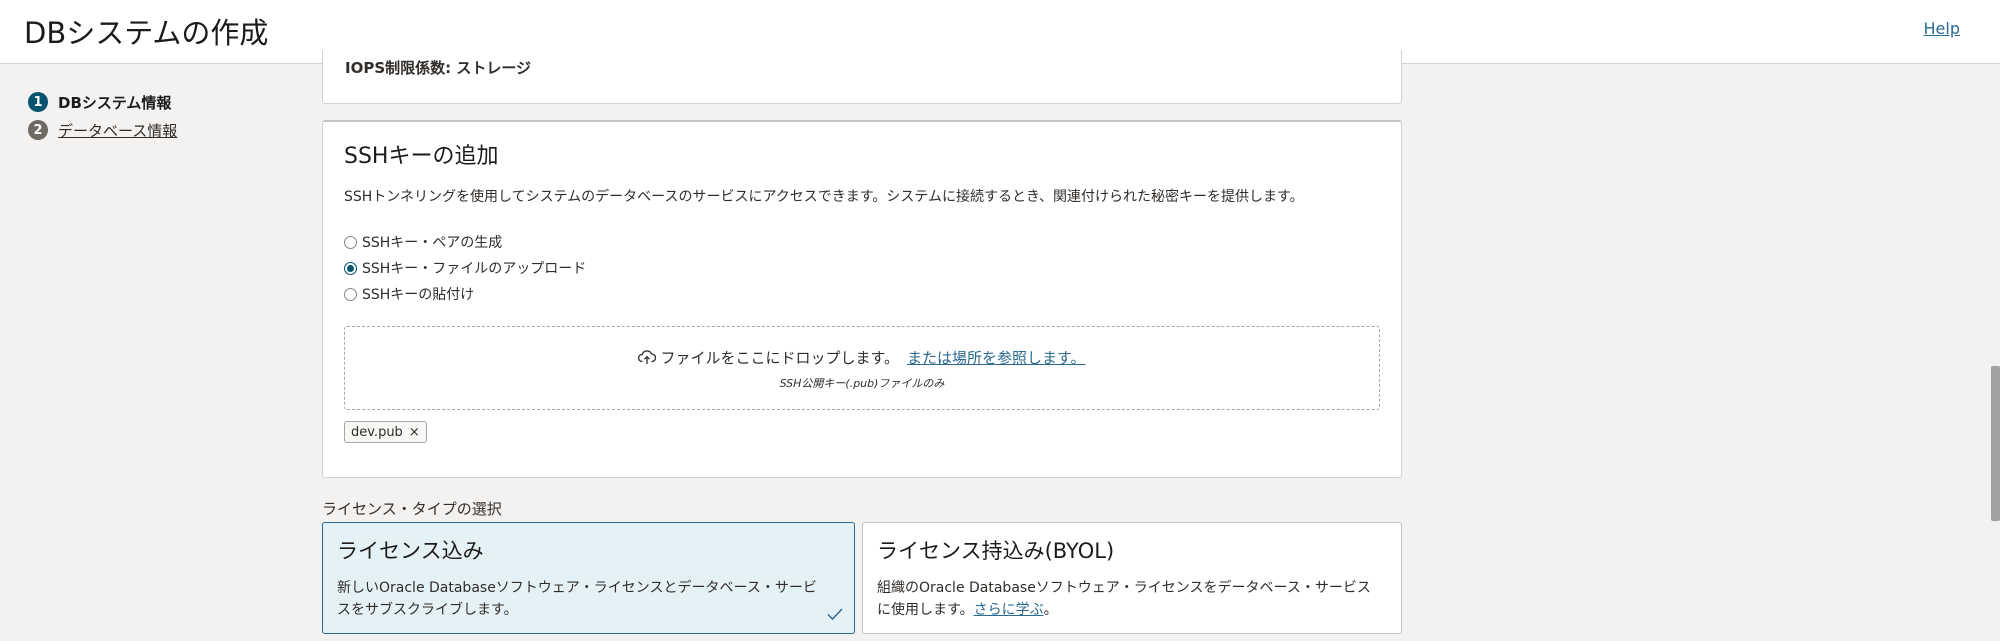  Describe the element at coordinates (474, 268) in the screenshot. I see `radio-label: SSHキー・ファイルのアップロード` at that location.